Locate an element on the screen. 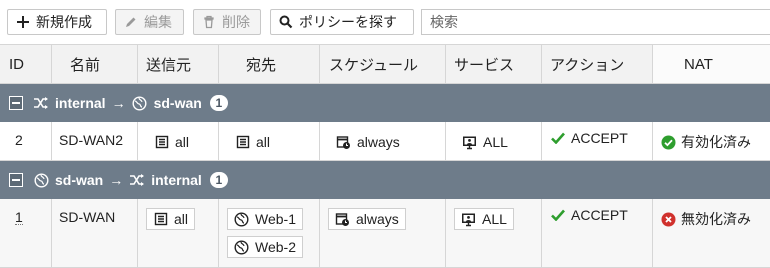 This screenshot has width=770, height=268. table-header: ID 名前 送信元 宛先 スケジュール サービス アクション NAT is located at coordinates (385, 64).